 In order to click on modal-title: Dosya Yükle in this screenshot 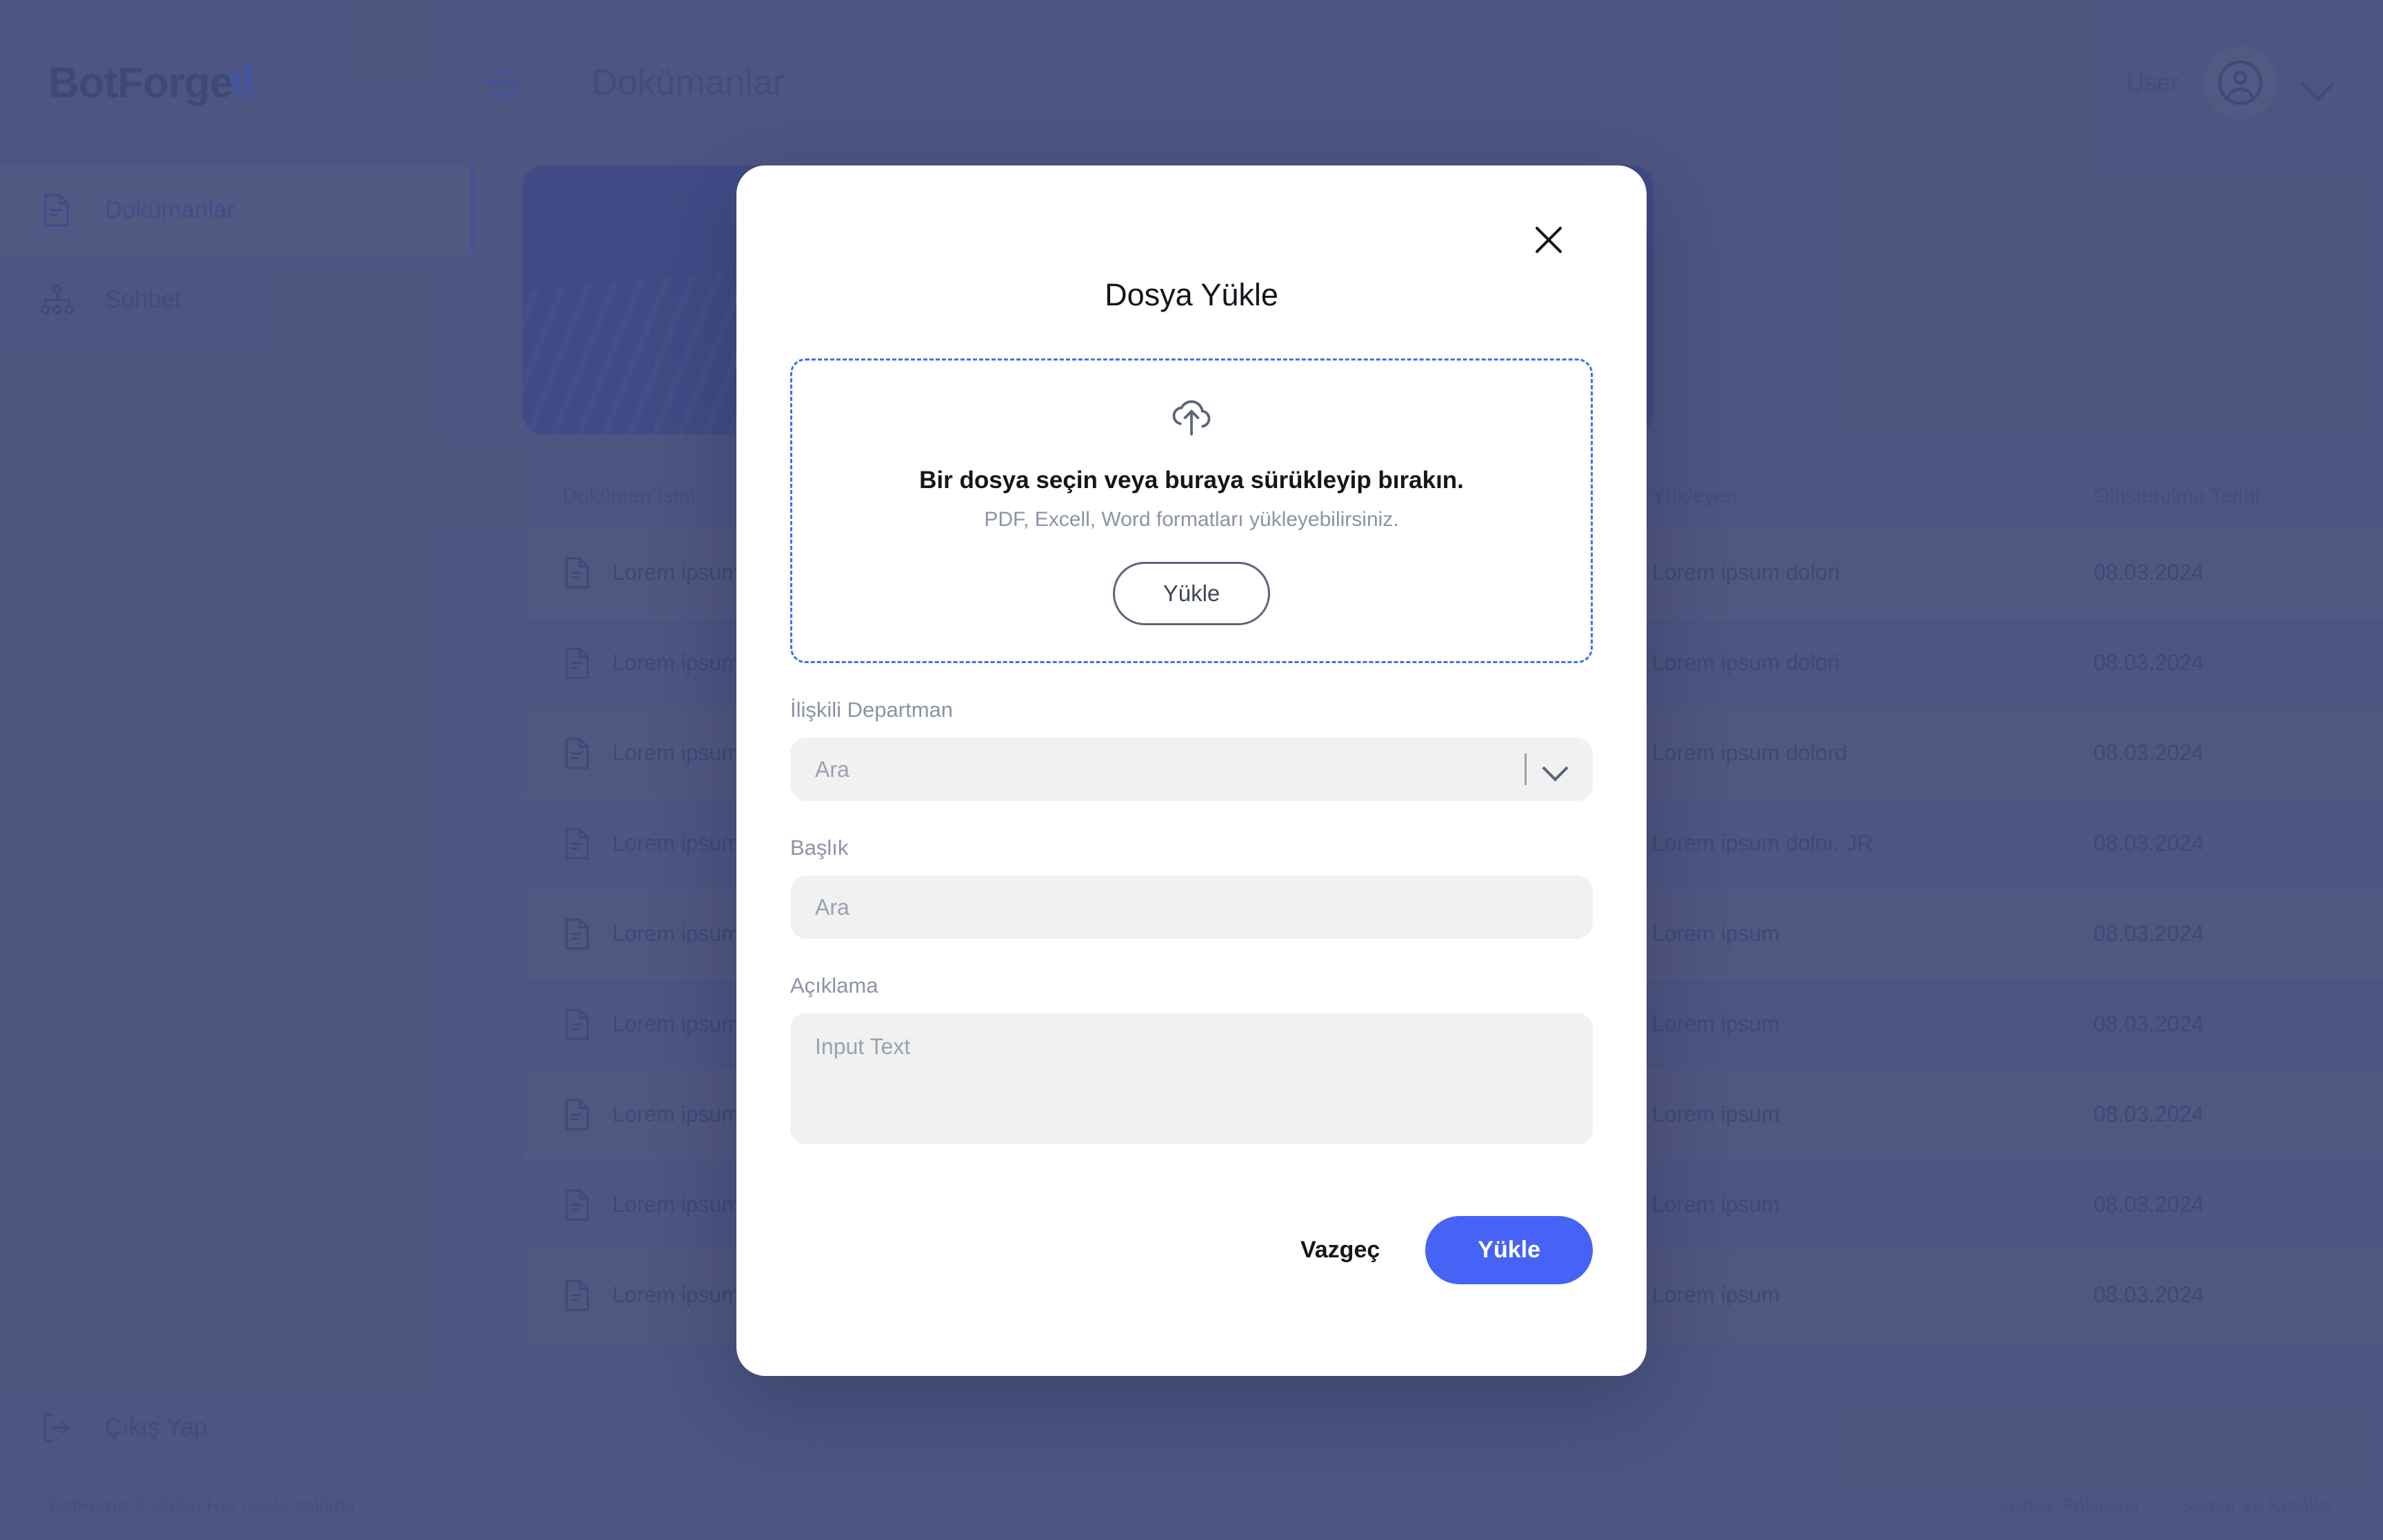, I will do `click(1191, 295)`.